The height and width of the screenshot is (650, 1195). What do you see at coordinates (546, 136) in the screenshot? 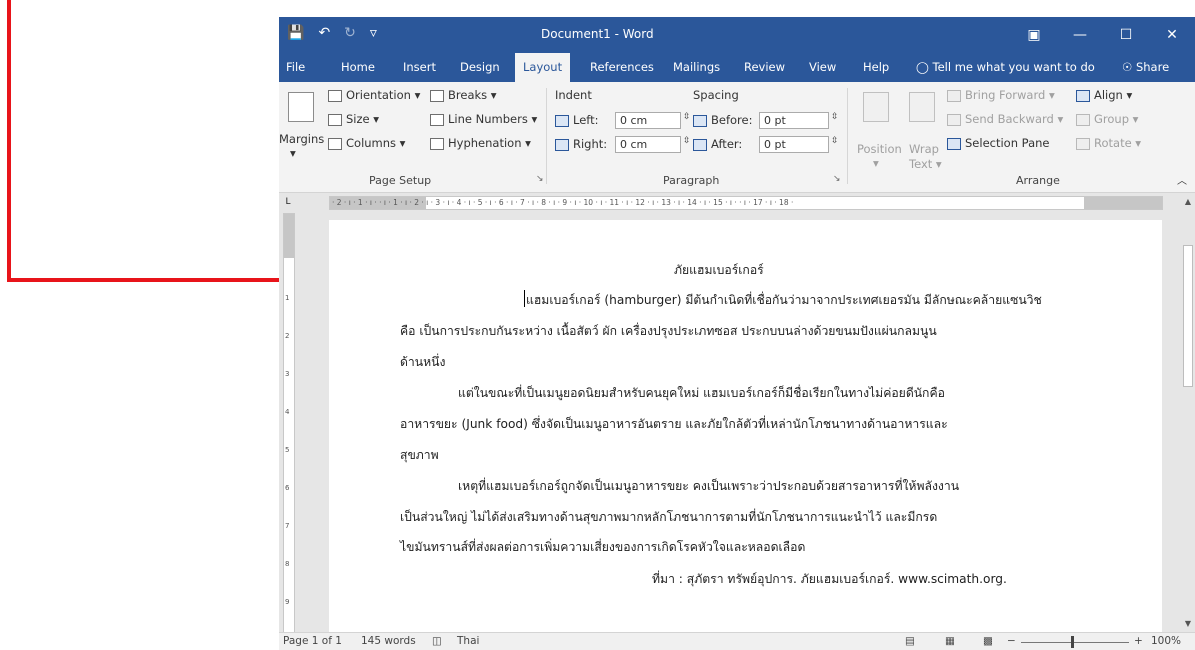
I see `ribbon-separator` at bounding box center [546, 136].